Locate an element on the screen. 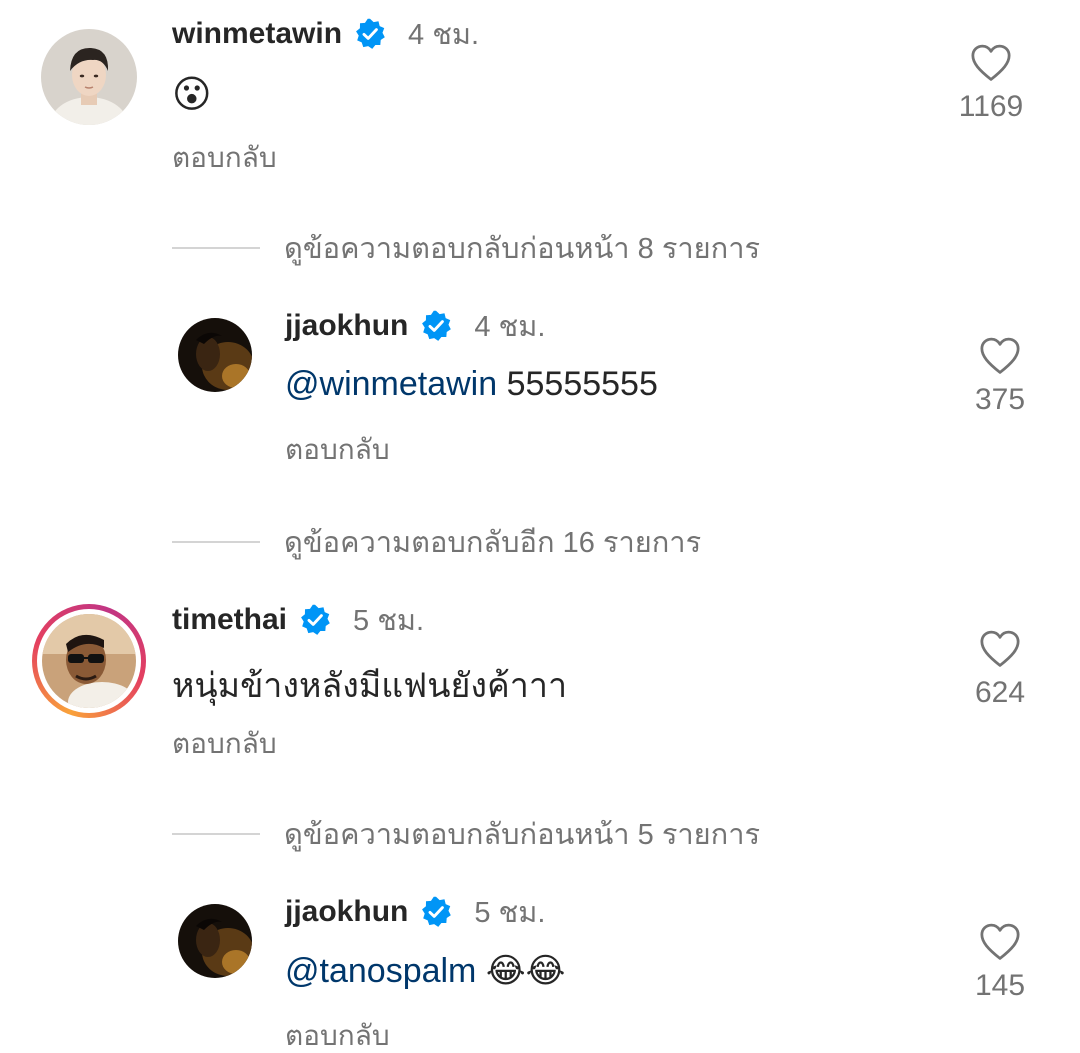 Image resolution: width=1080 pixels, height=1053 pixels. comment-header: winmetawin 4 ชม. is located at coordinates (325, 34).